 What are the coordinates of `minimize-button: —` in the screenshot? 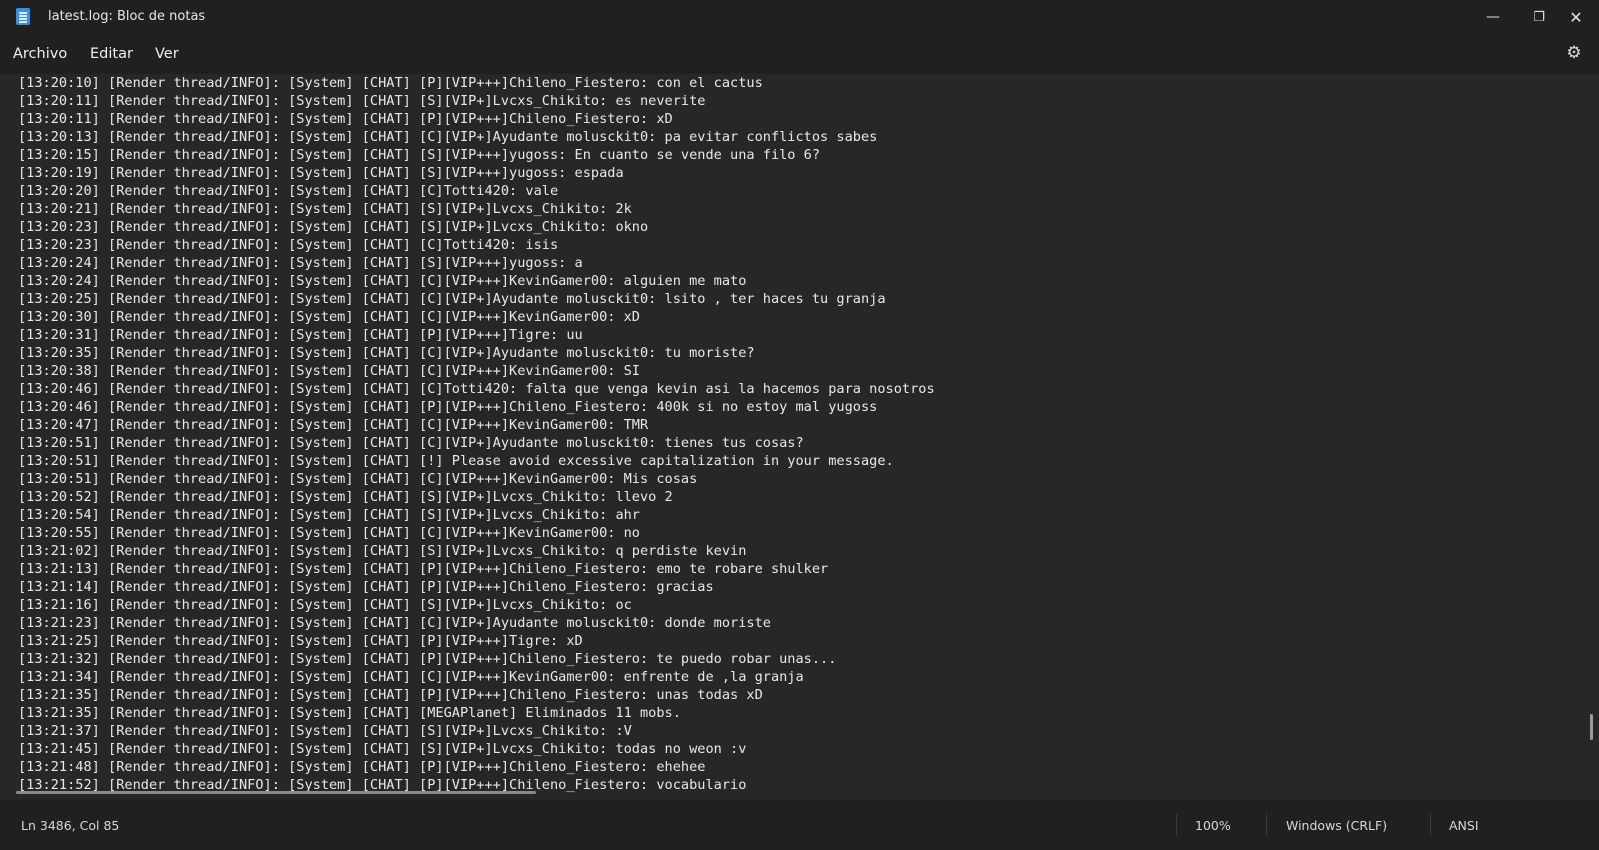 It's located at (1493, 17).